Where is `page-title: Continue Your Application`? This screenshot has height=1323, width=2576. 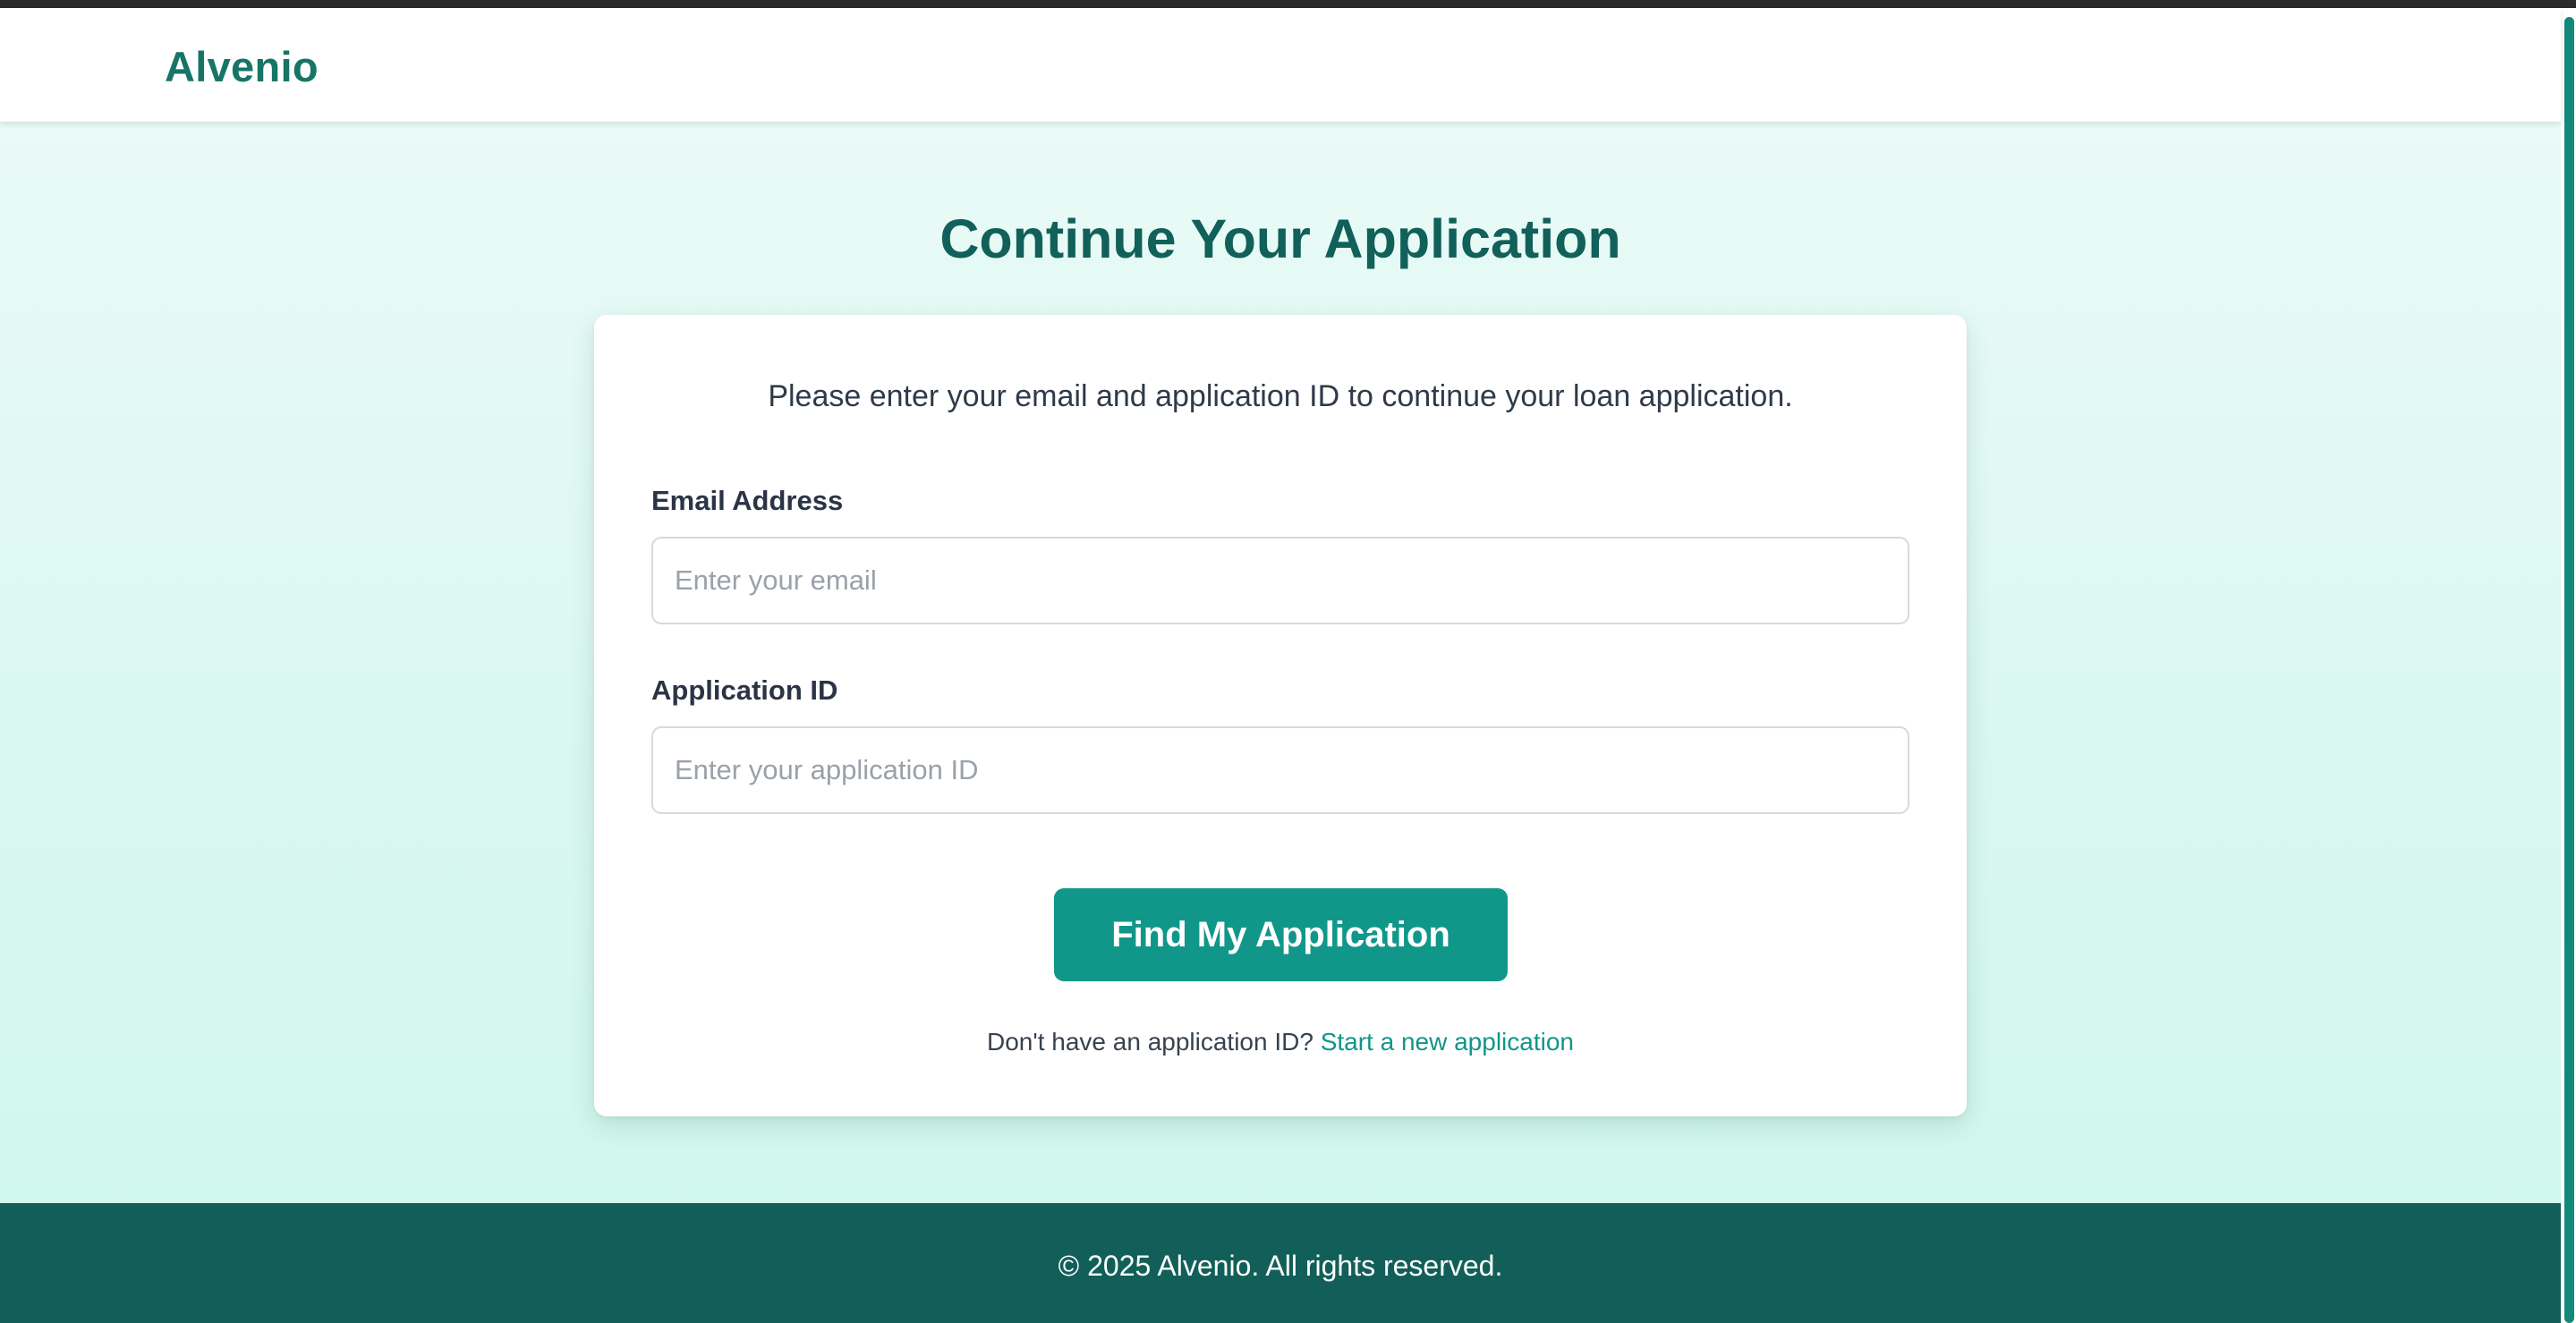
page-title: Continue Your Application is located at coordinates (1280, 238).